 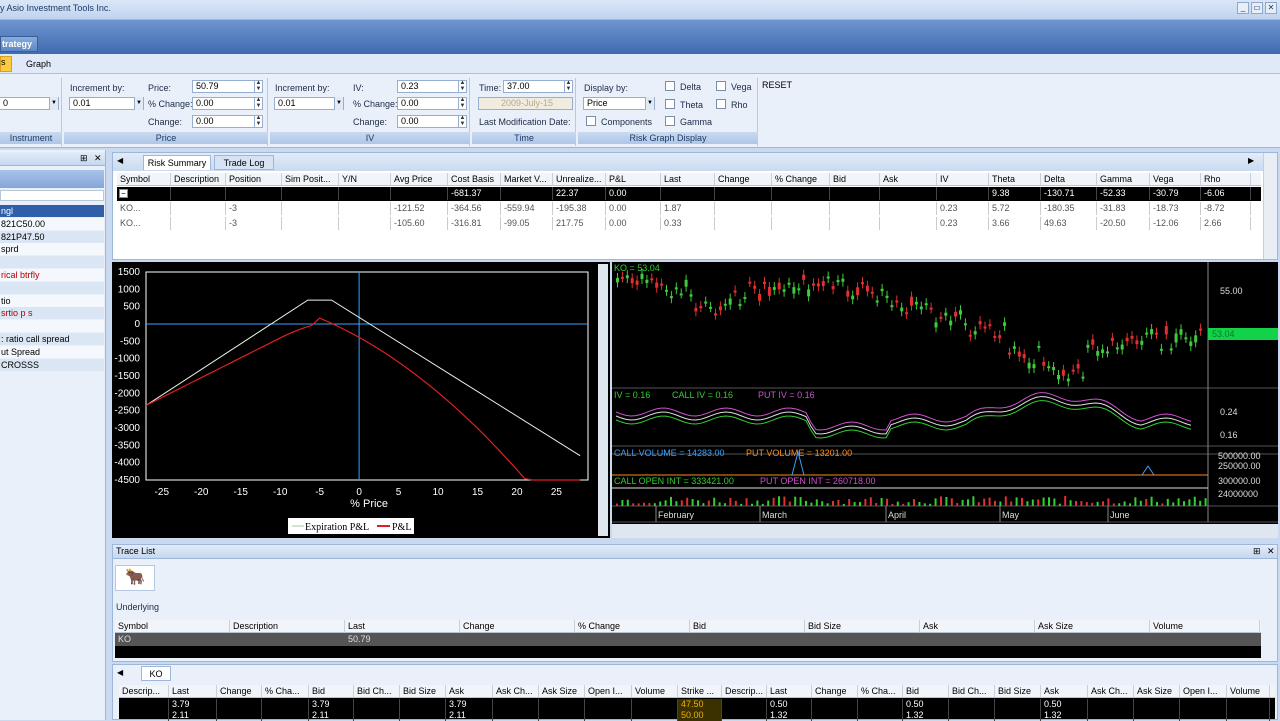 What do you see at coordinates (52, 313) in the screenshot?
I see `list-item: srtio p s` at bounding box center [52, 313].